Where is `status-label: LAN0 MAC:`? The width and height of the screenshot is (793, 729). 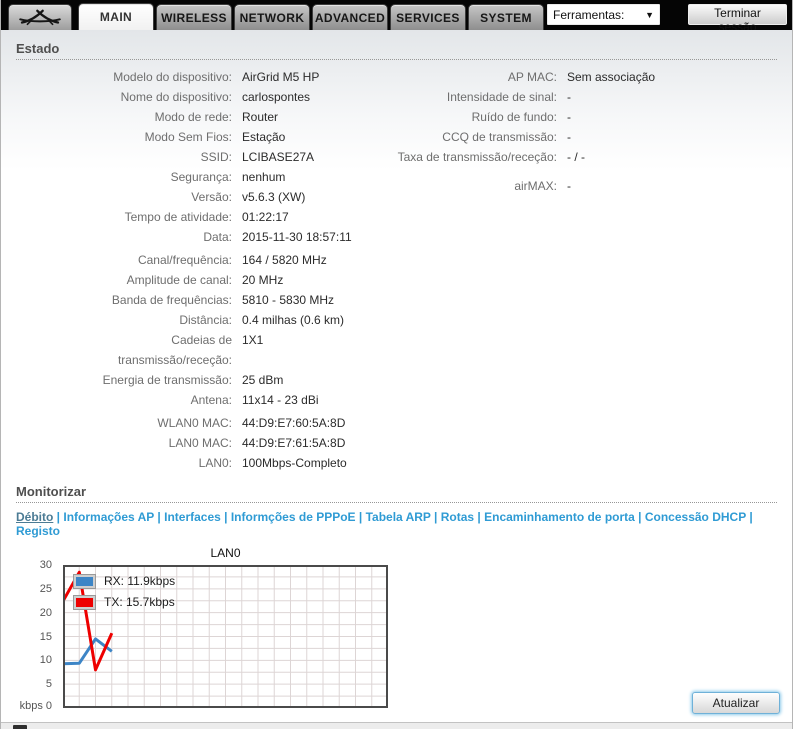
status-label: LAN0 MAC: is located at coordinates (200, 443).